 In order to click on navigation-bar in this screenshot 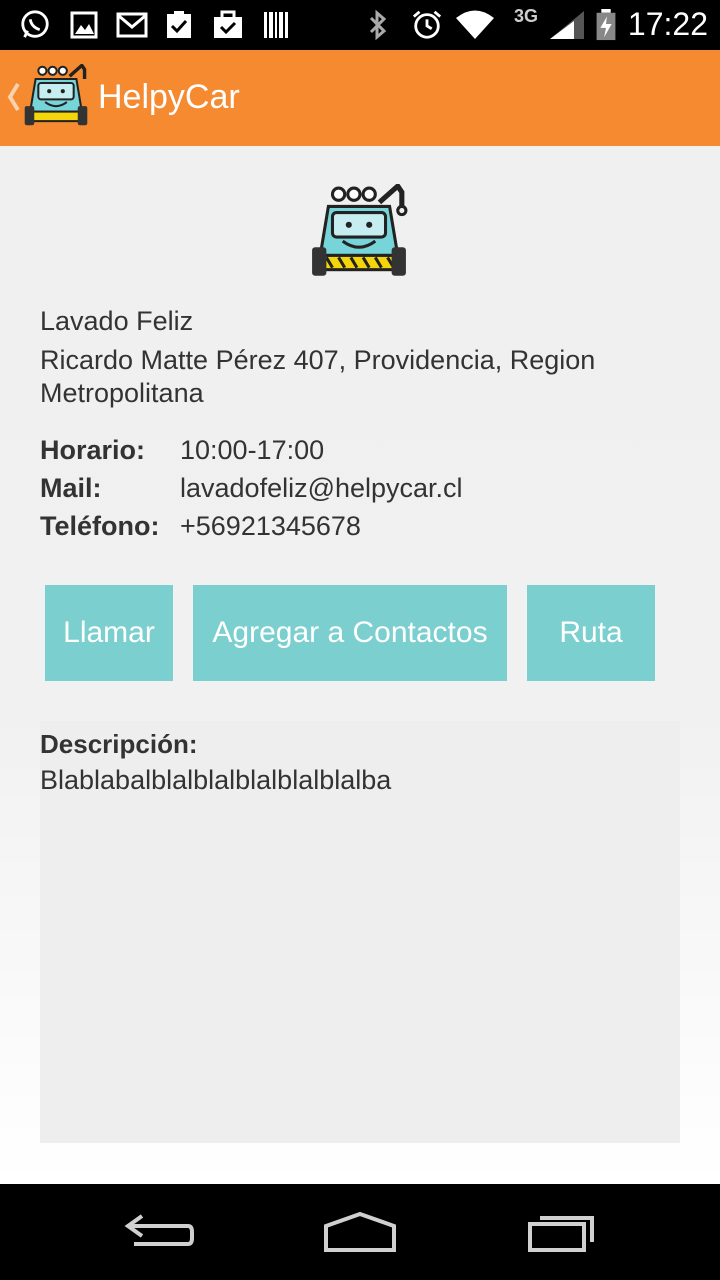, I will do `click(360, 1232)`.